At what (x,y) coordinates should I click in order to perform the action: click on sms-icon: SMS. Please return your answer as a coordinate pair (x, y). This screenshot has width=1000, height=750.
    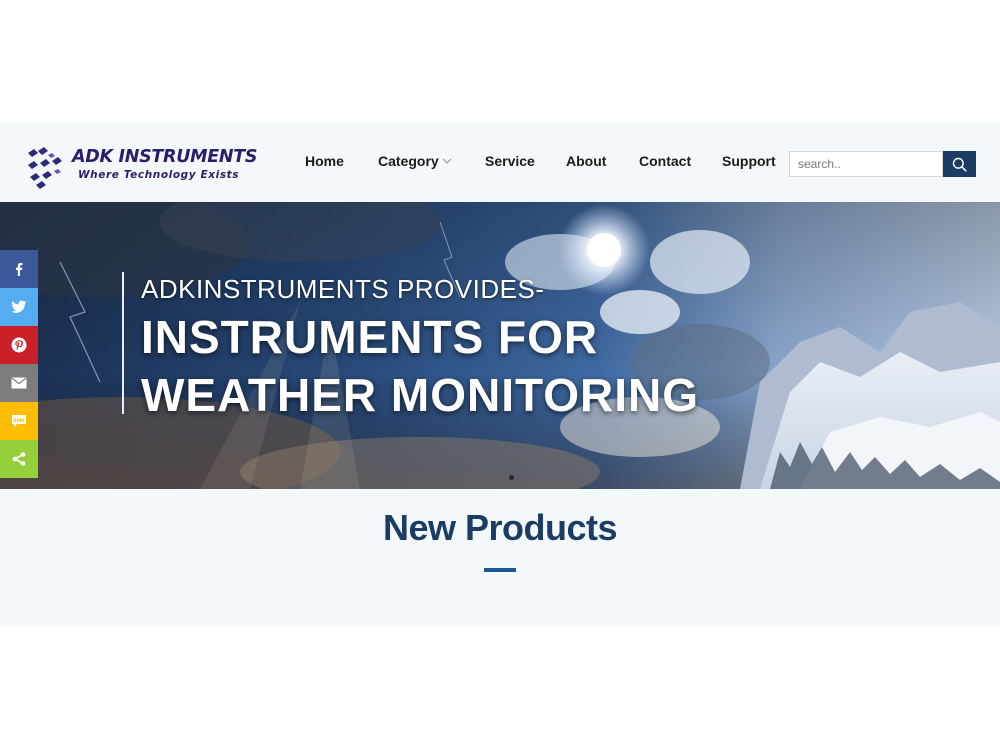
    Looking at the image, I should click on (19, 421).